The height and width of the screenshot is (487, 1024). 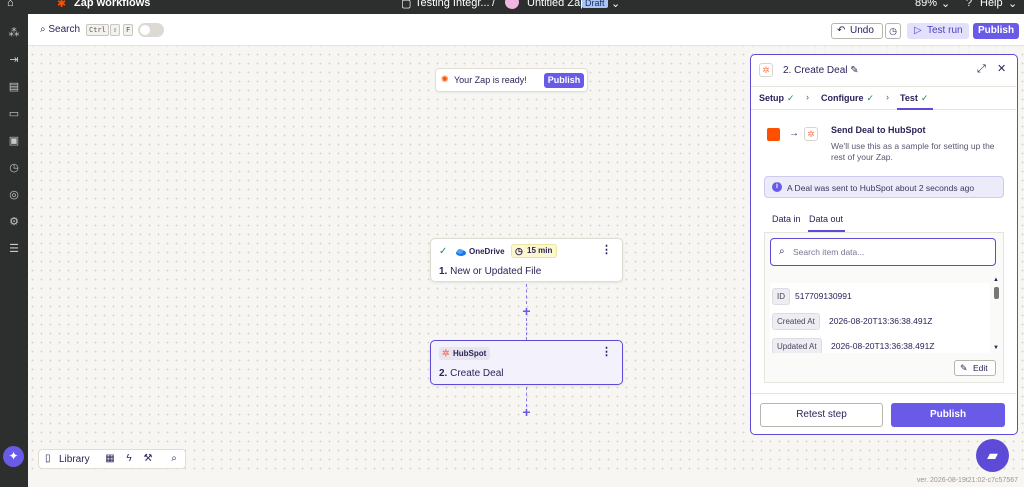 I want to click on home-icon: ⌂, so click(x=10, y=4).